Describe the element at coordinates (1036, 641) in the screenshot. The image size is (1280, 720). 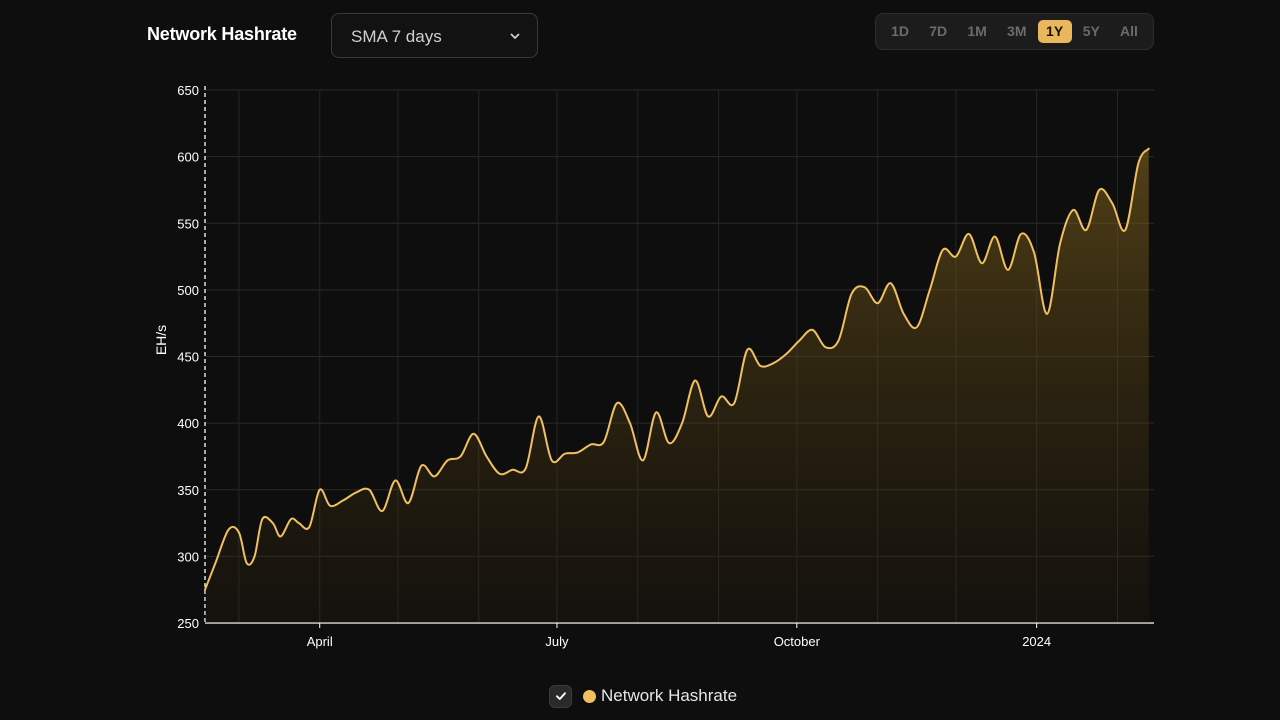
I see `x-tick-label: 2024` at that location.